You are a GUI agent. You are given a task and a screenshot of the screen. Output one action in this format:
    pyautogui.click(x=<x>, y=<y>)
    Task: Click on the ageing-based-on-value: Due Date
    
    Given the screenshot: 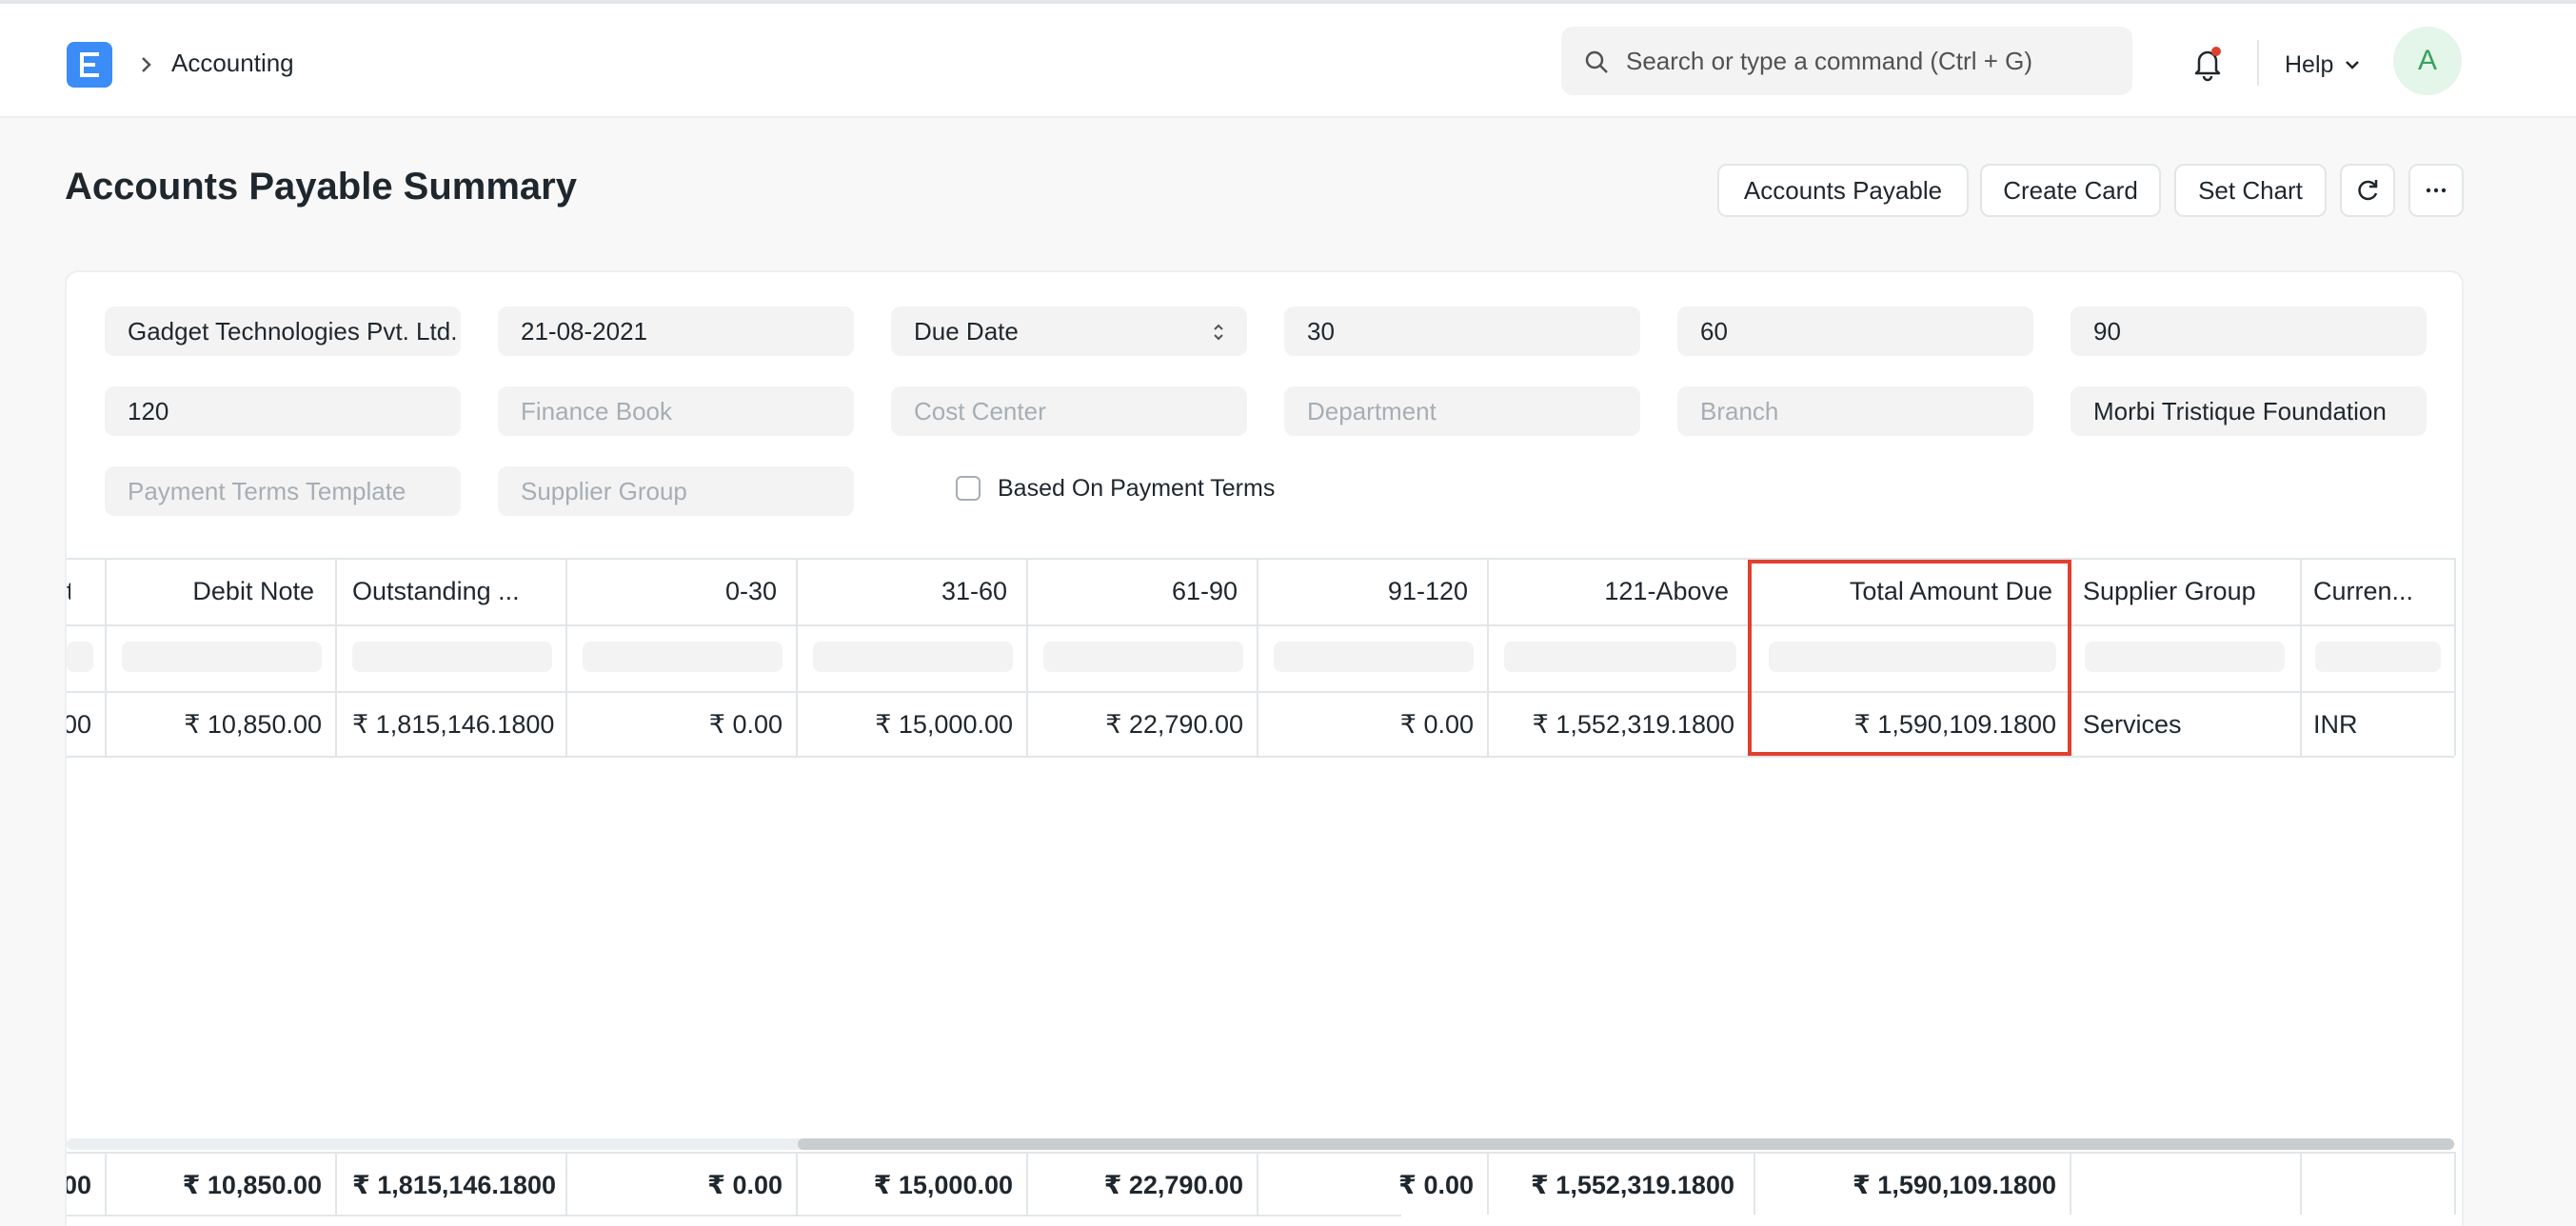 What is the action you would take?
    pyautogui.click(x=967, y=331)
    